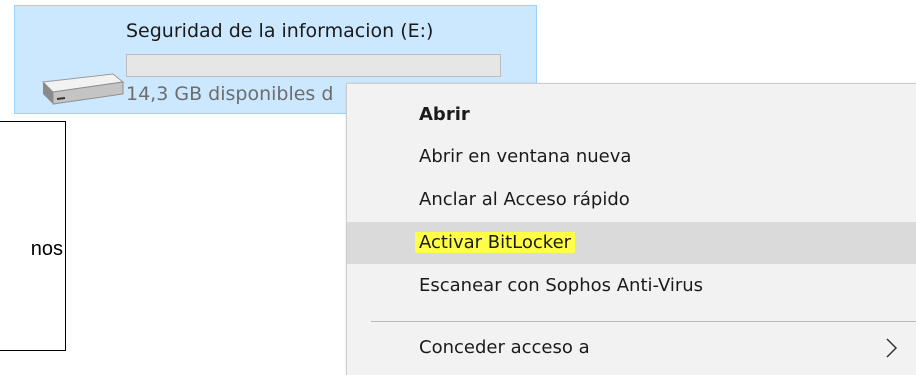 This screenshot has width=916, height=375. What do you see at coordinates (444, 114) in the screenshot?
I see `menu-item-label: Abrir` at bounding box center [444, 114].